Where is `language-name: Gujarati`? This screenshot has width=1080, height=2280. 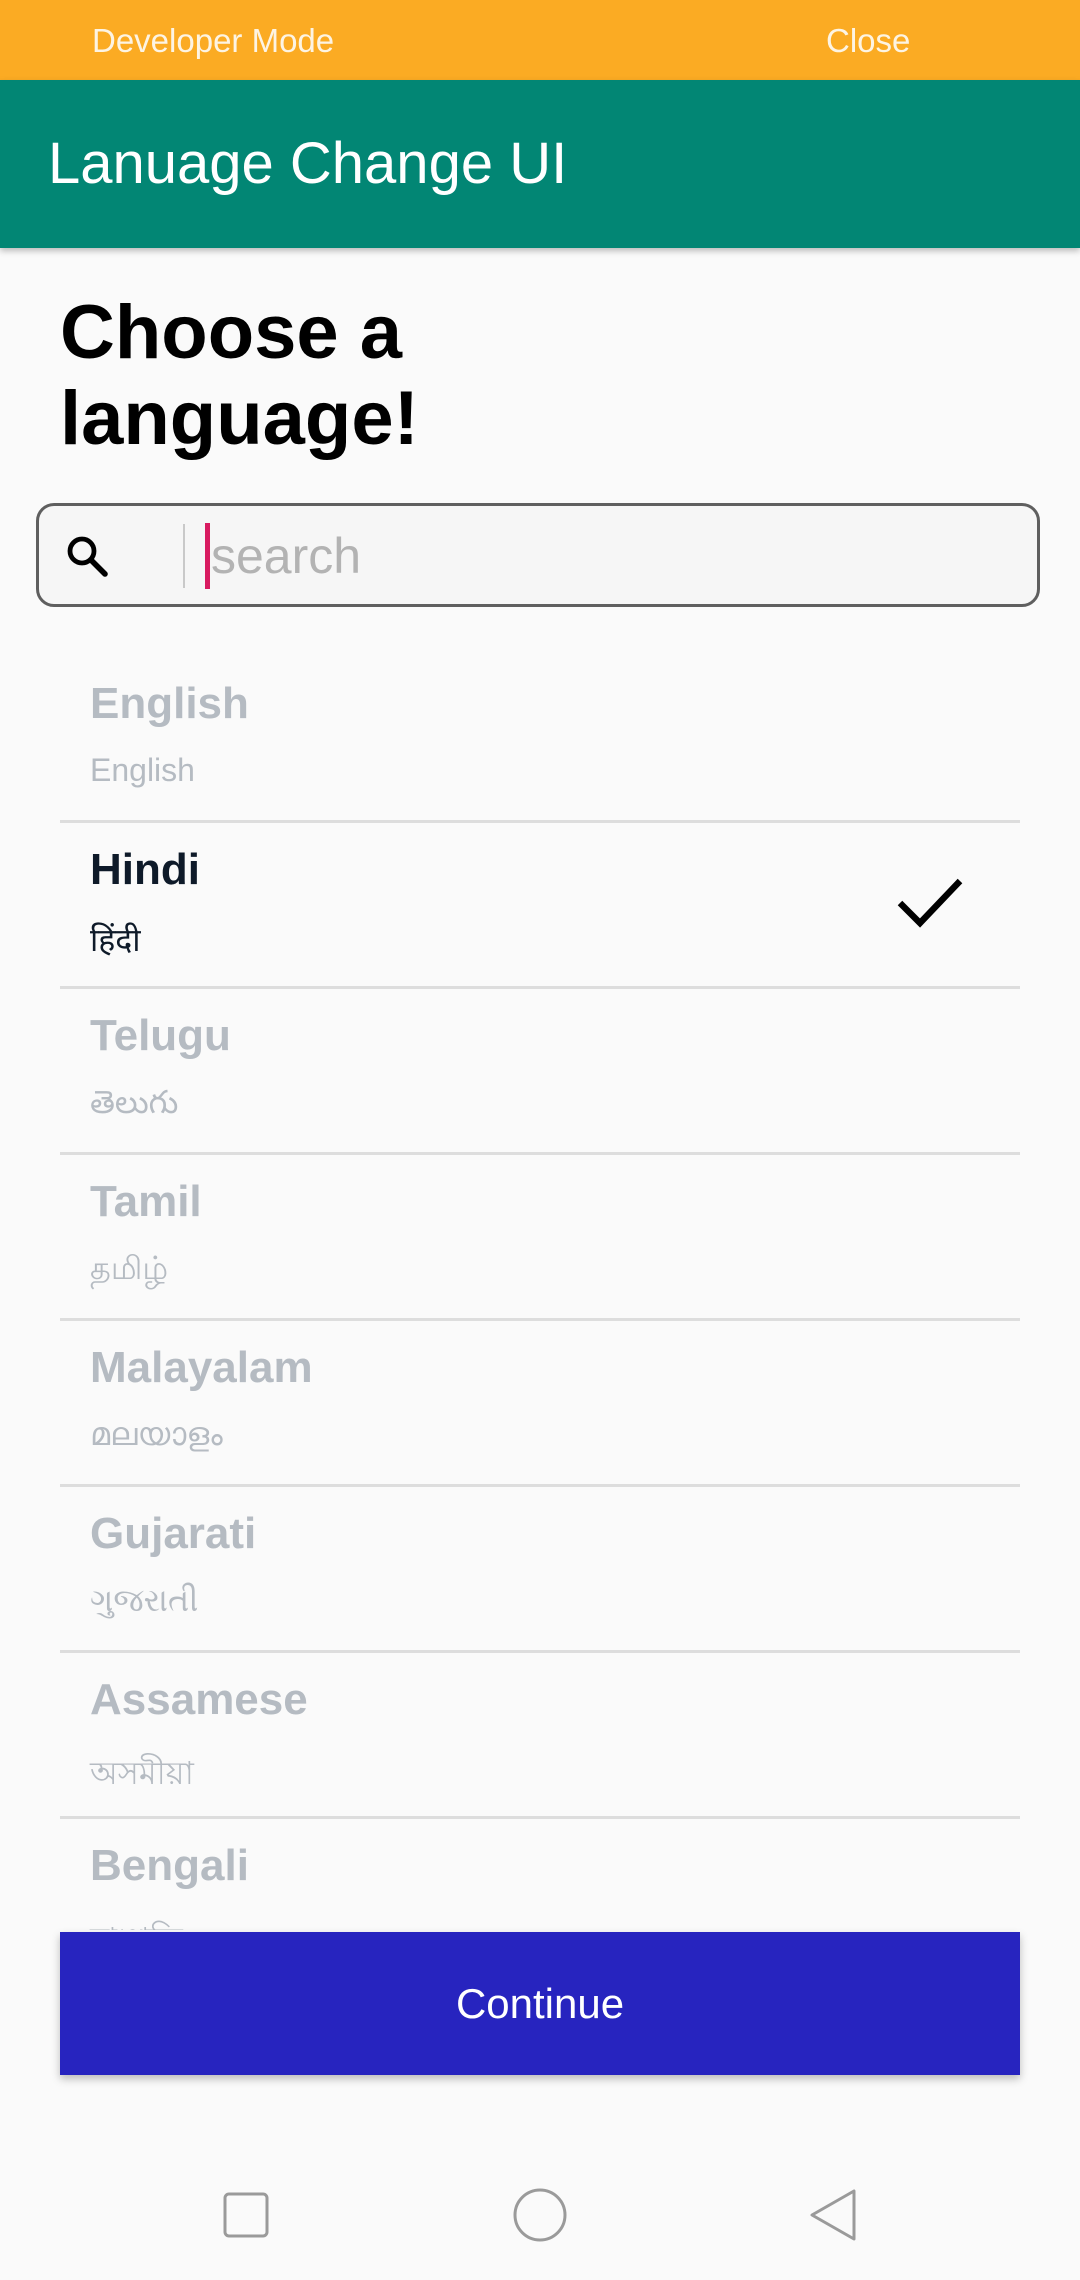 language-name: Gujarati is located at coordinates (173, 1533).